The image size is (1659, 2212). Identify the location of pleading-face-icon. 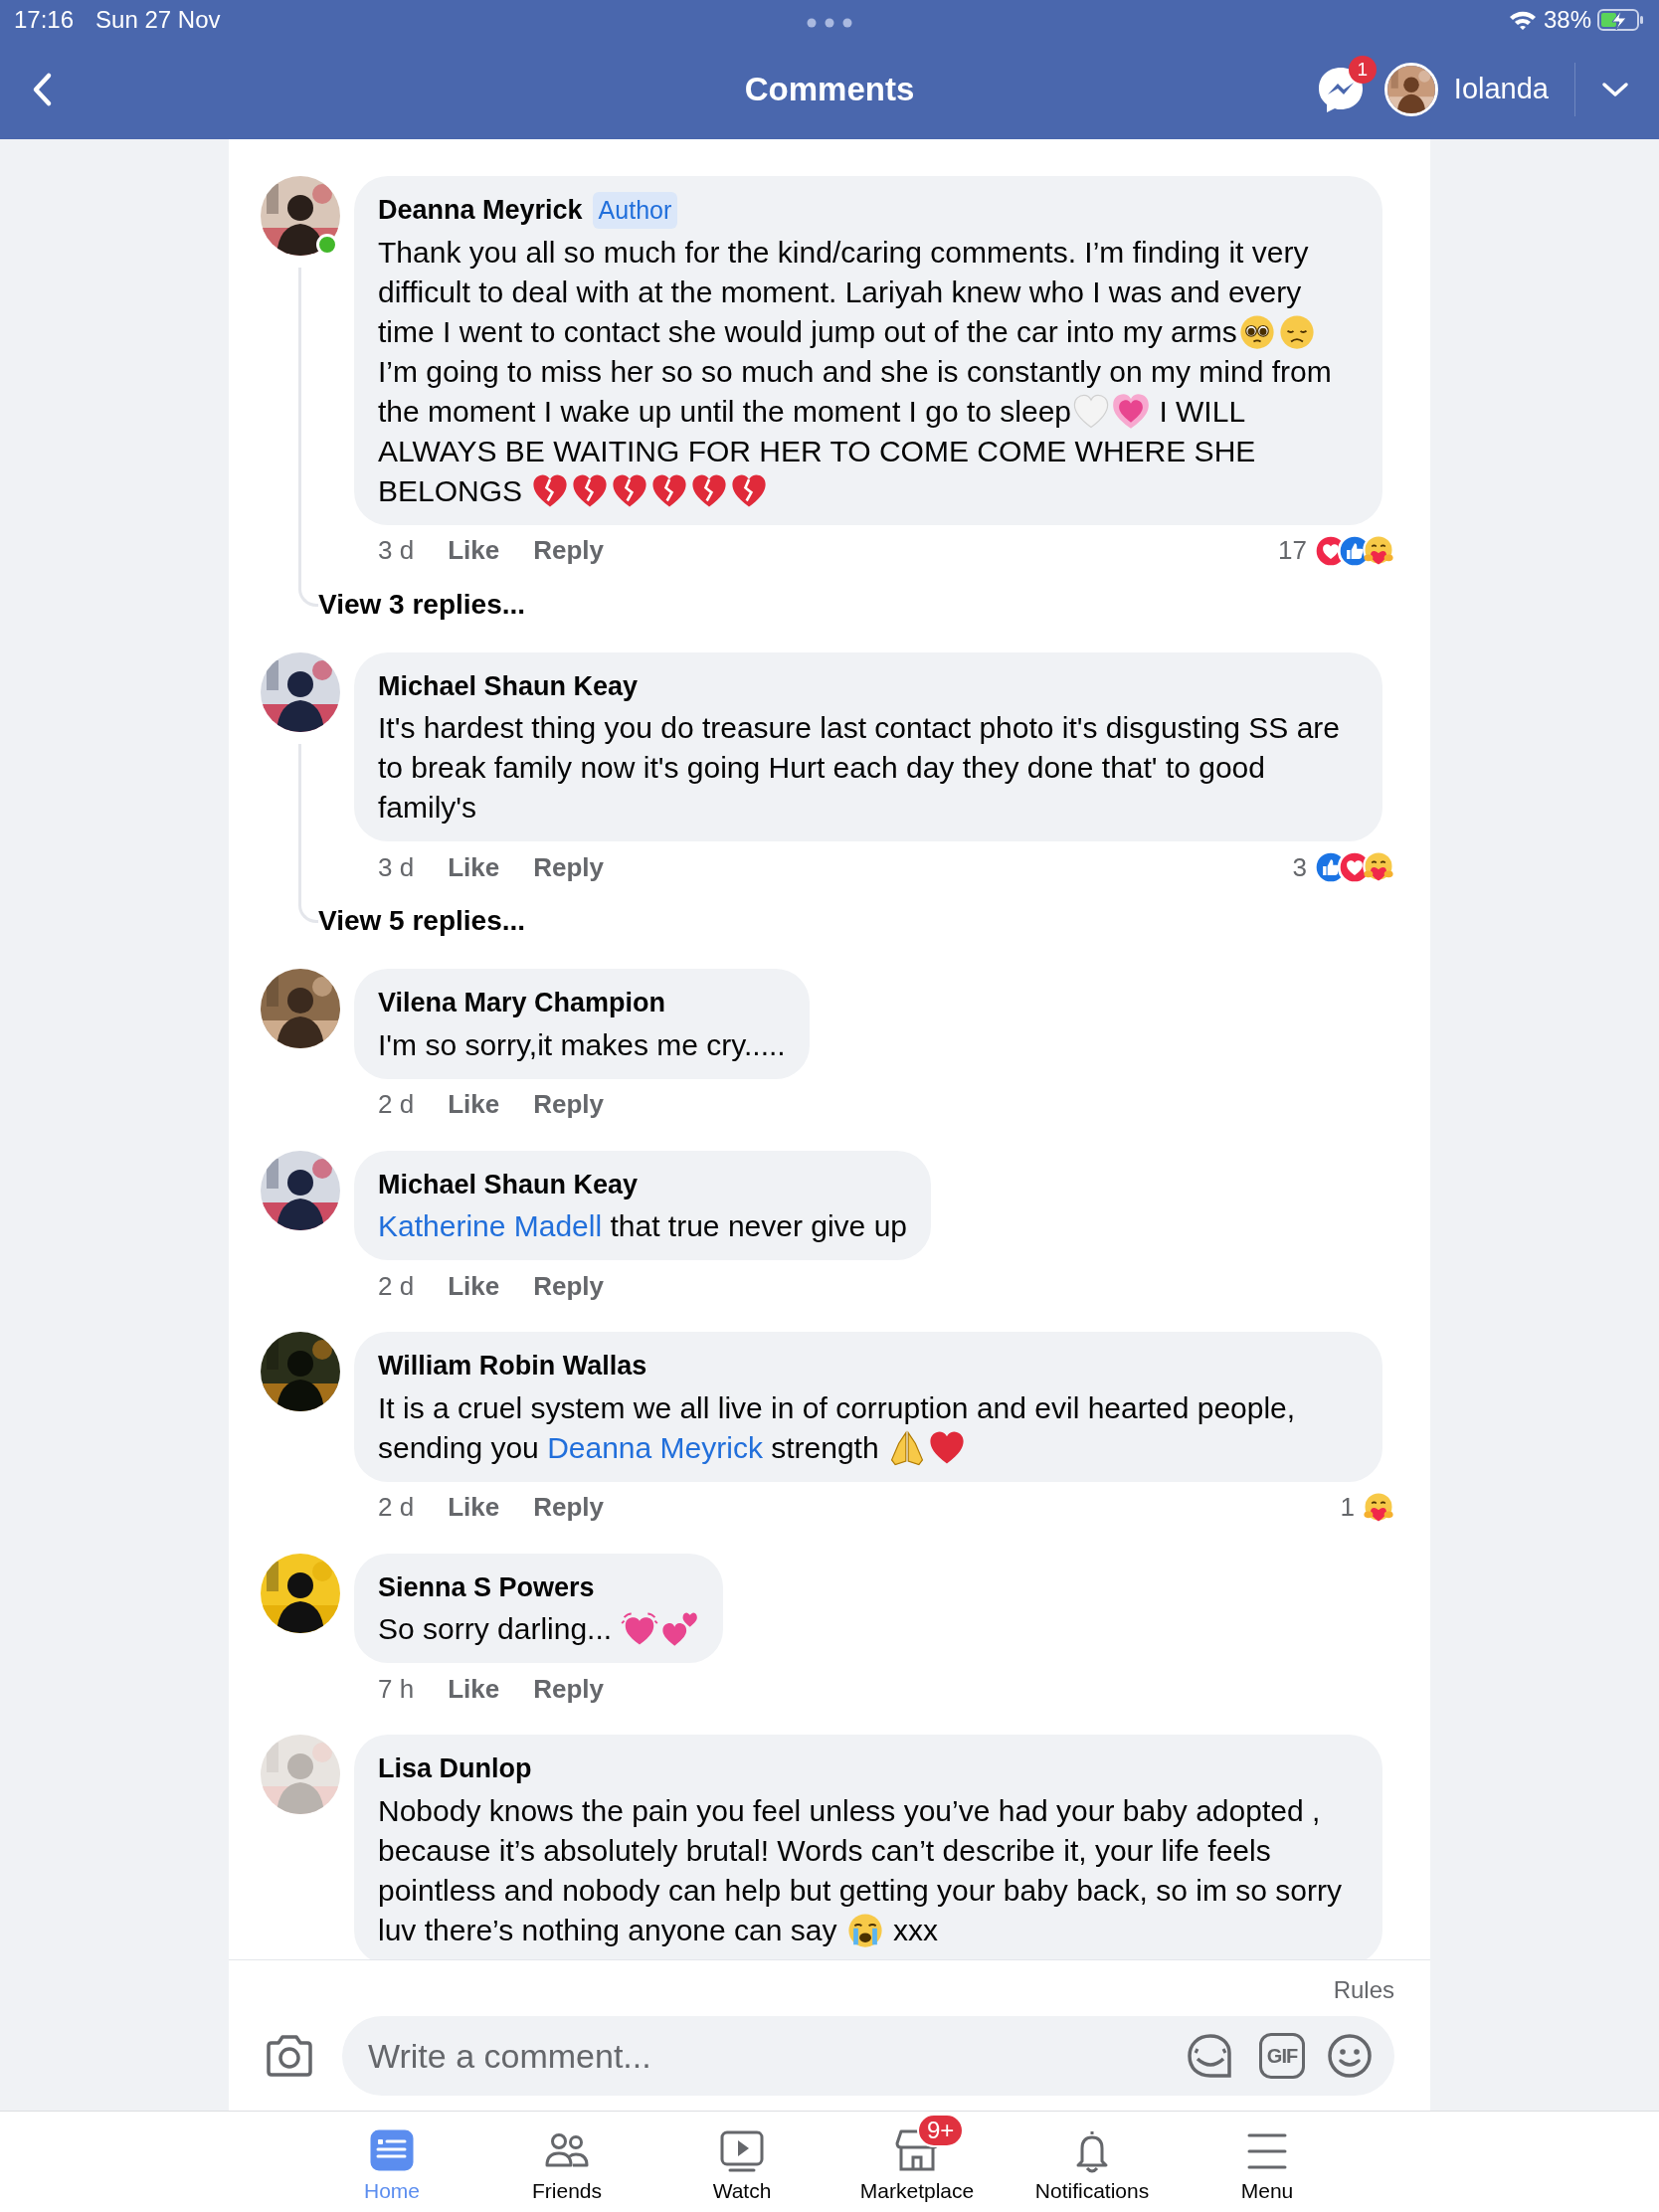
(1256, 331).